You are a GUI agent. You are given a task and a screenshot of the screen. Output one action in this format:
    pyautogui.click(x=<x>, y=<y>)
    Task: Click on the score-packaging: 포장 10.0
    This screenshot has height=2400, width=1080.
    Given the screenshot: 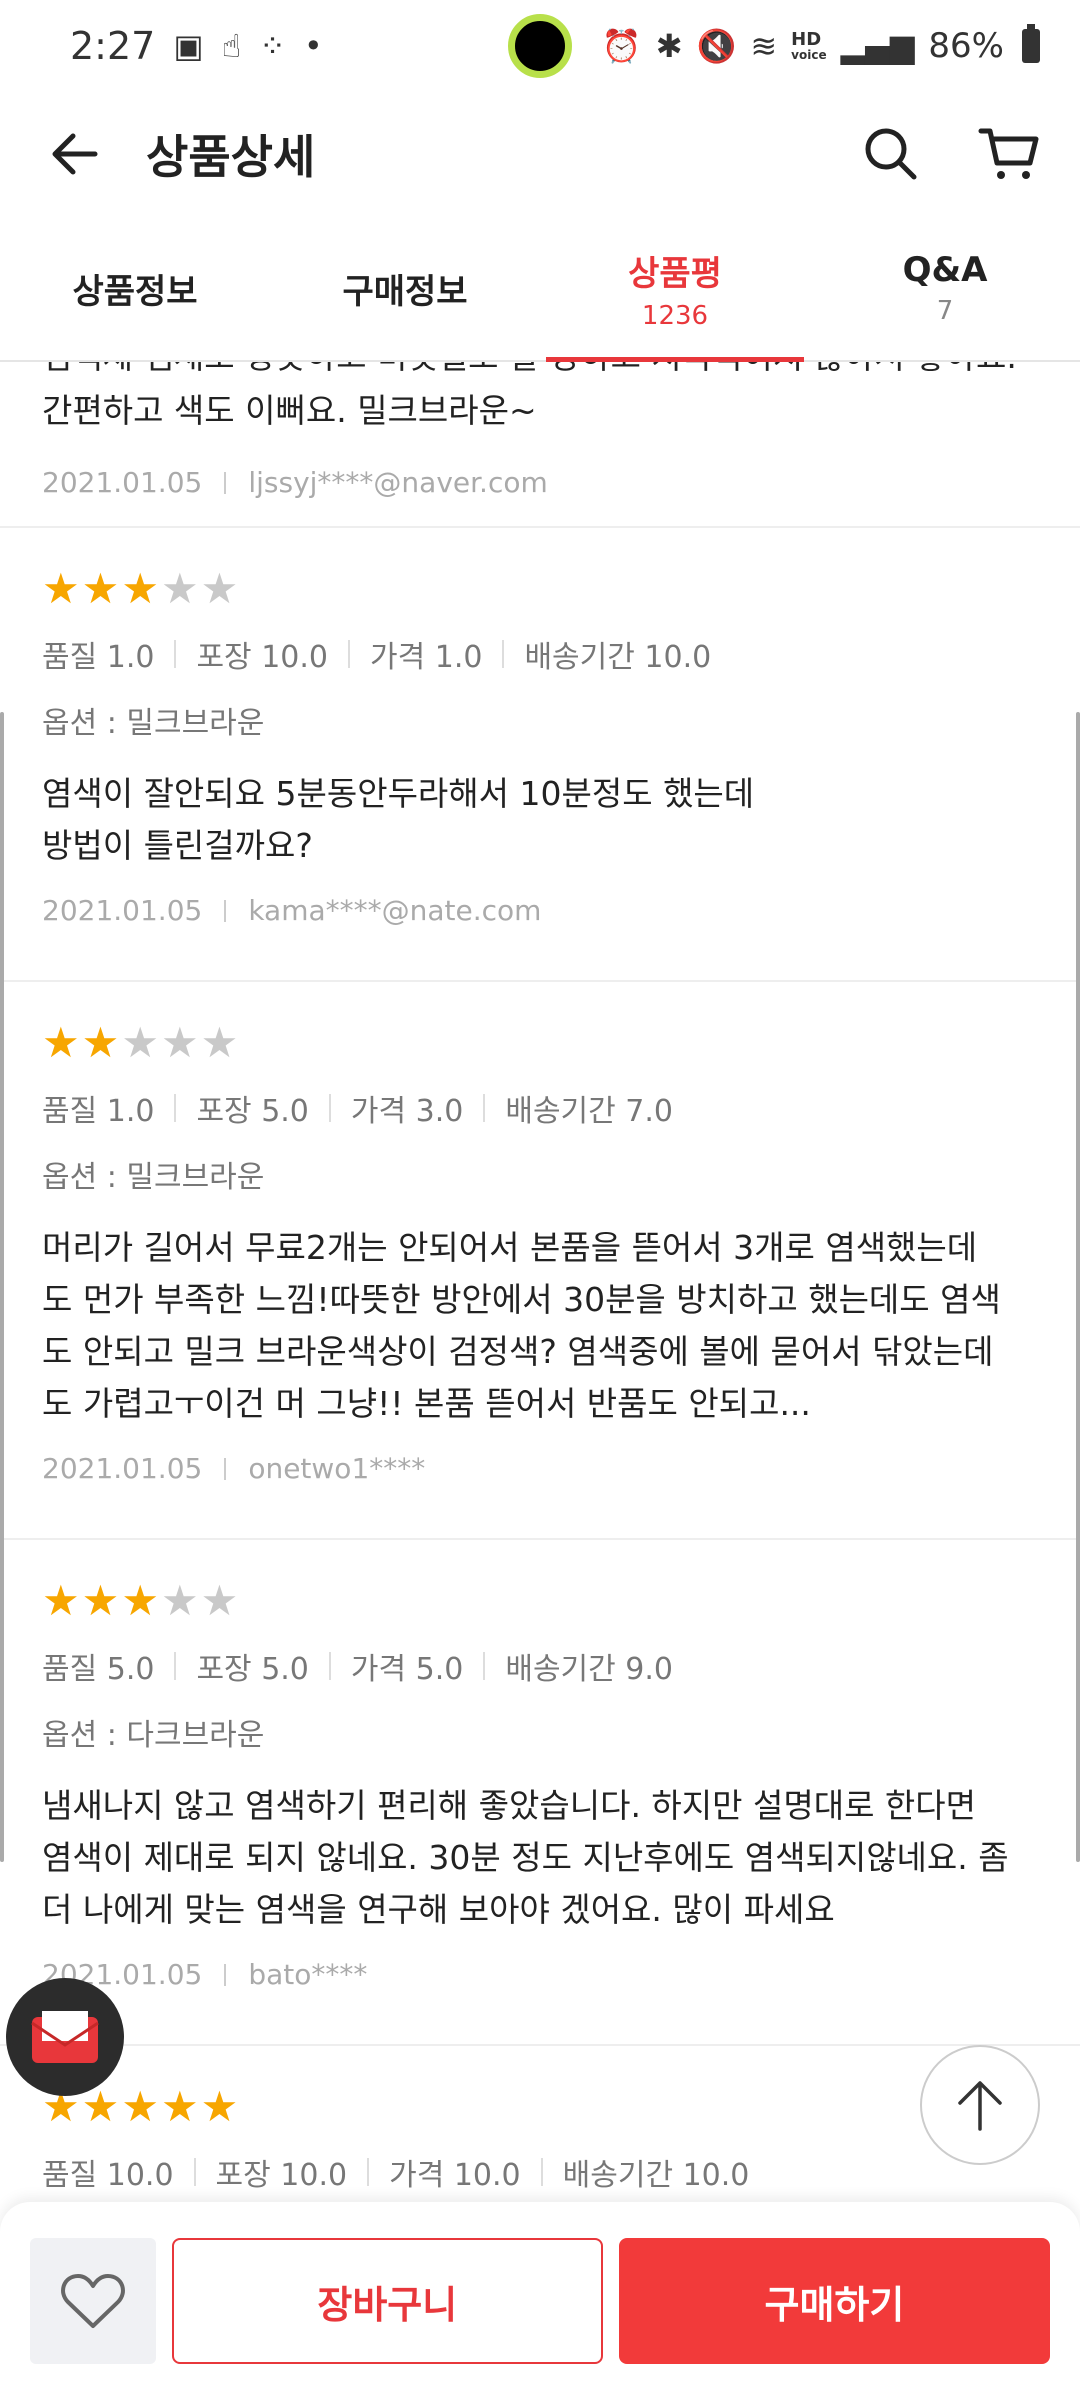 What is the action you would take?
    pyautogui.click(x=262, y=657)
    